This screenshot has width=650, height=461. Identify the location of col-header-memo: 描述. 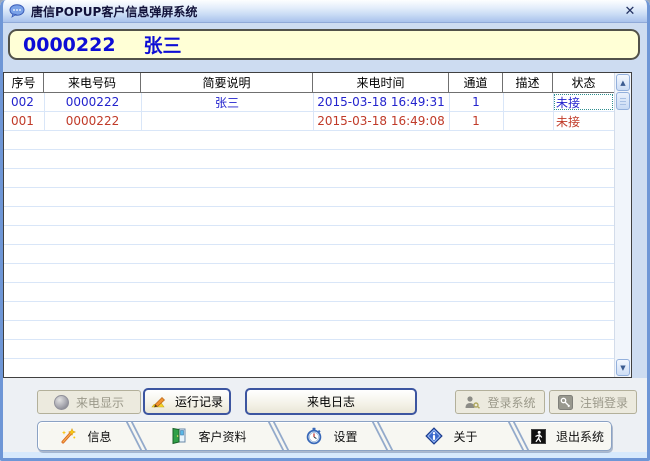
(528, 82).